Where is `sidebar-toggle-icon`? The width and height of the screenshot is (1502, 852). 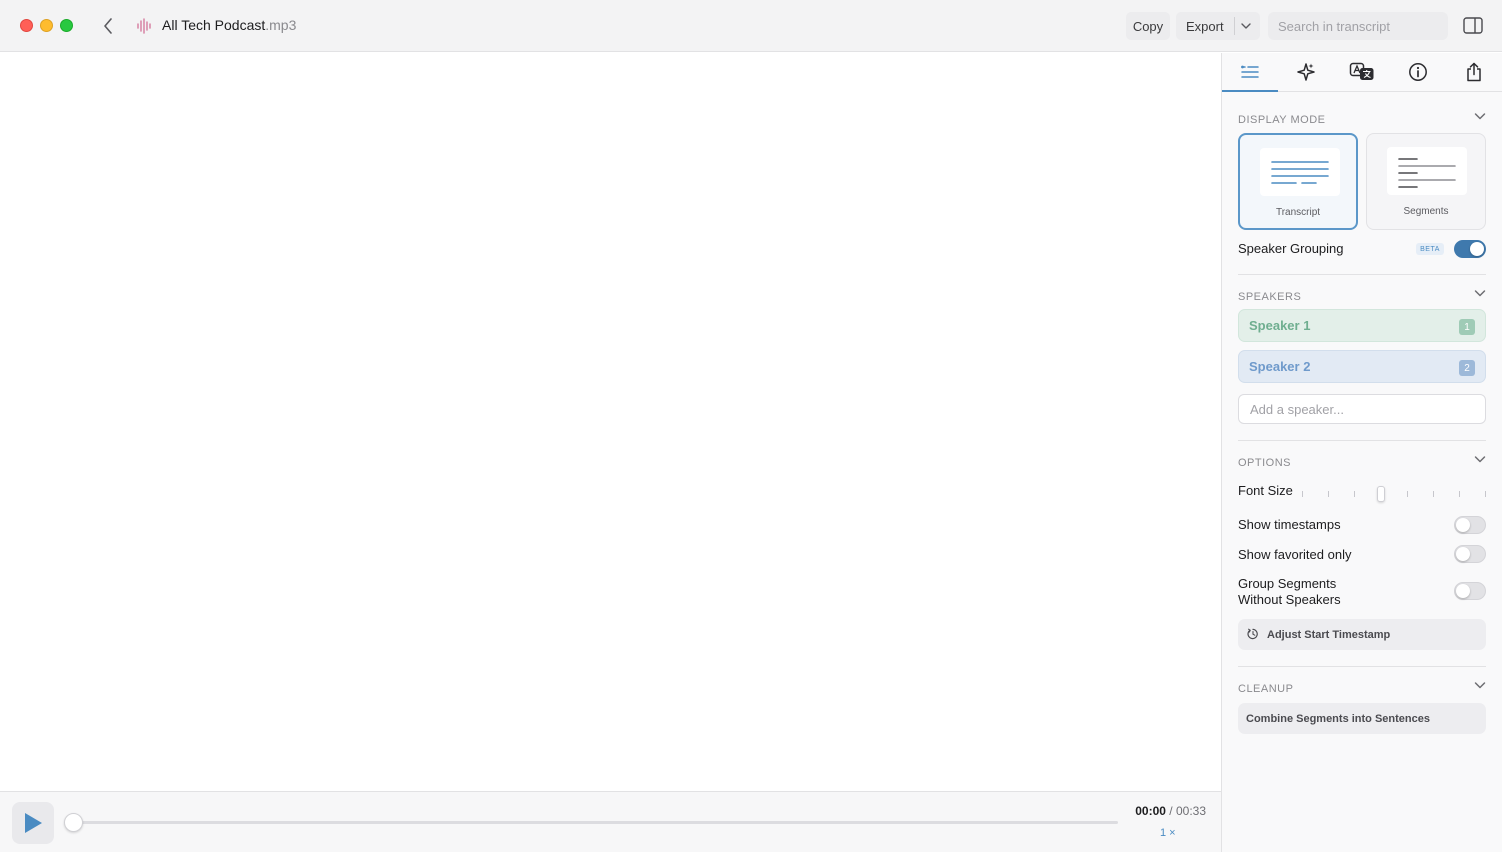
sidebar-toggle-icon is located at coordinates (1473, 26).